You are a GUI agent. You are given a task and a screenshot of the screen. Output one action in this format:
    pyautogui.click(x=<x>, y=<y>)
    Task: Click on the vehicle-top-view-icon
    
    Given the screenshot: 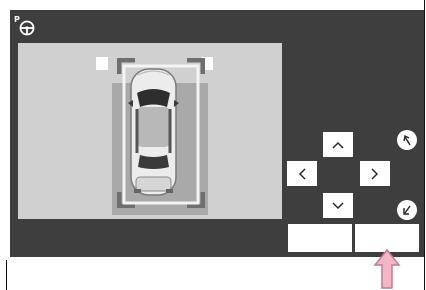 What is the action you would take?
    pyautogui.click(x=153, y=132)
    